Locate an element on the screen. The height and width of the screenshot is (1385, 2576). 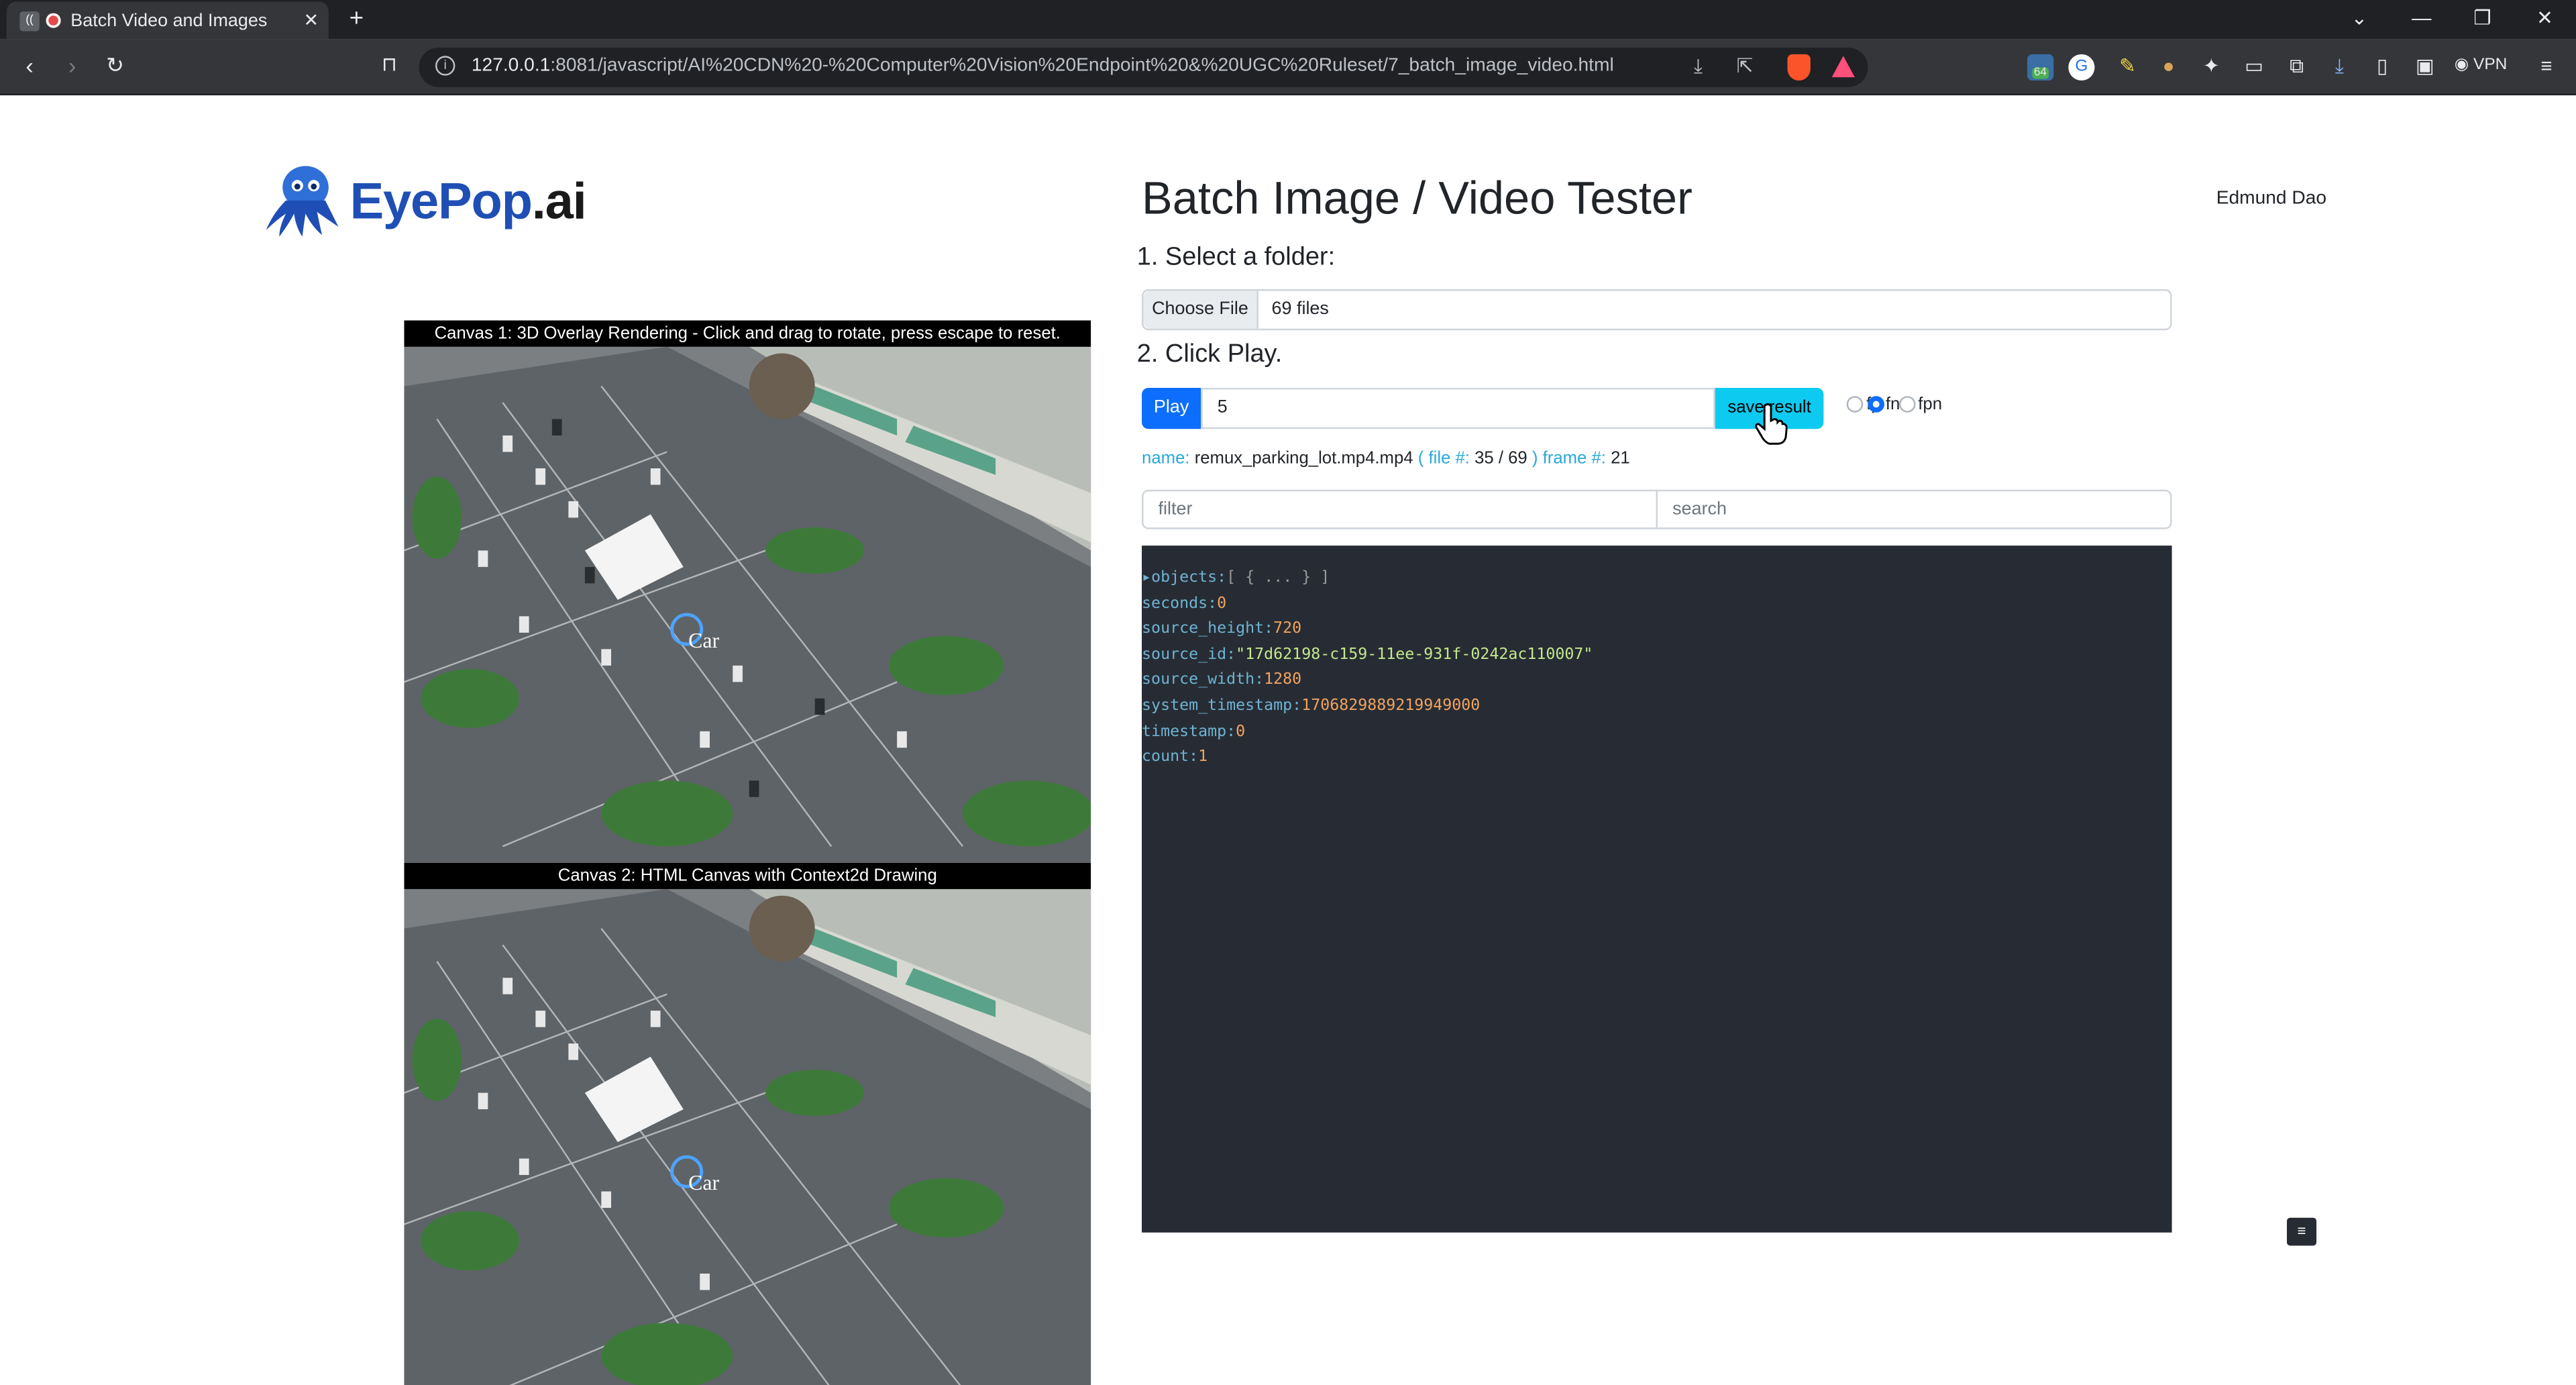
back-button: ‹ is located at coordinates (29, 65).